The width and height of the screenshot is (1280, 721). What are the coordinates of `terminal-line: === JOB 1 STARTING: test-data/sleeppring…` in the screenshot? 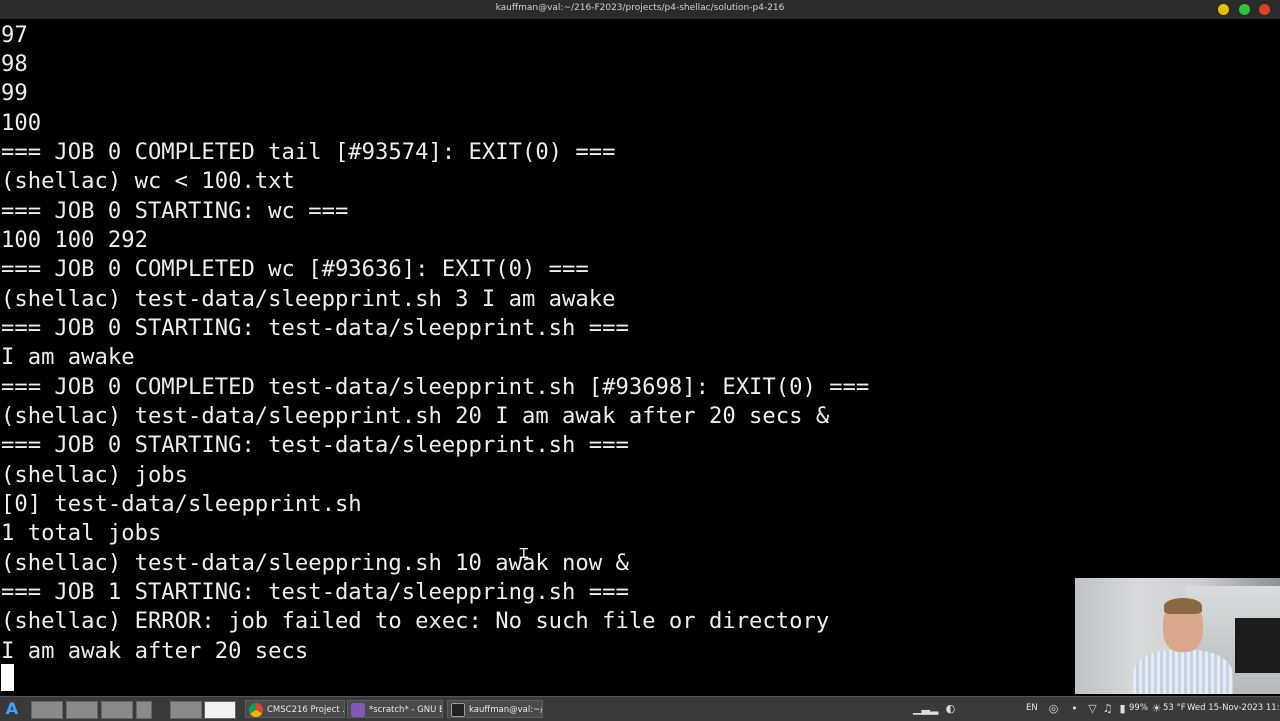 It's located at (315, 592).